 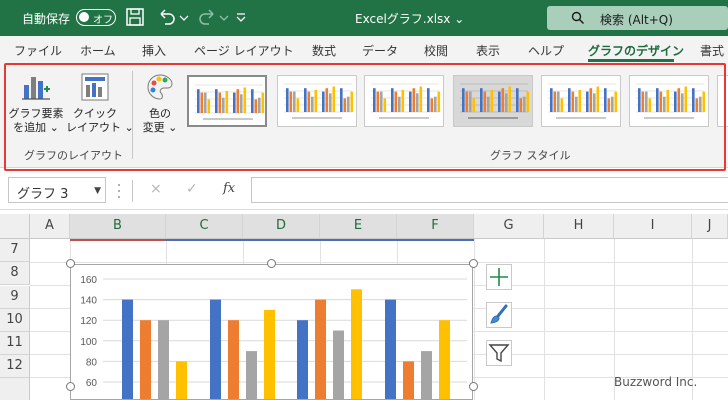 What do you see at coordinates (489, 190) in the screenshot?
I see `formula-input` at bounding box center [489, 190].